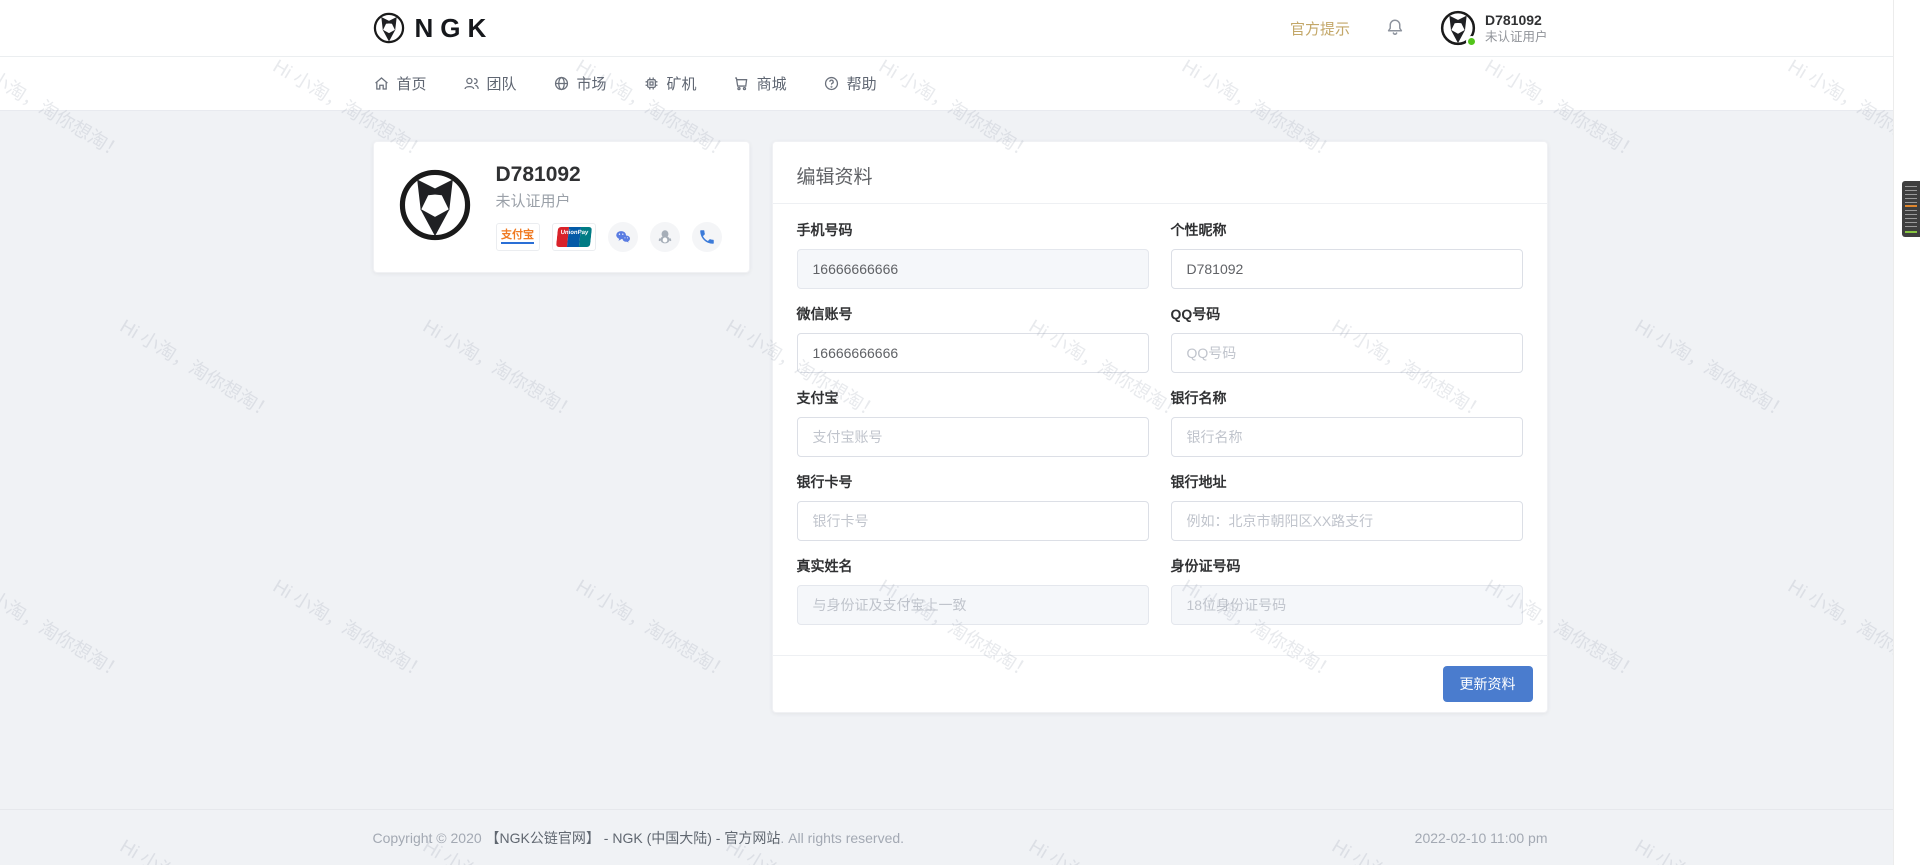 This screenshot has width=1920, height=865. Describe the element at coordinates (842, 837) in the screenshot. I see `copyright-suffix: . All rights reserved.` at that location.